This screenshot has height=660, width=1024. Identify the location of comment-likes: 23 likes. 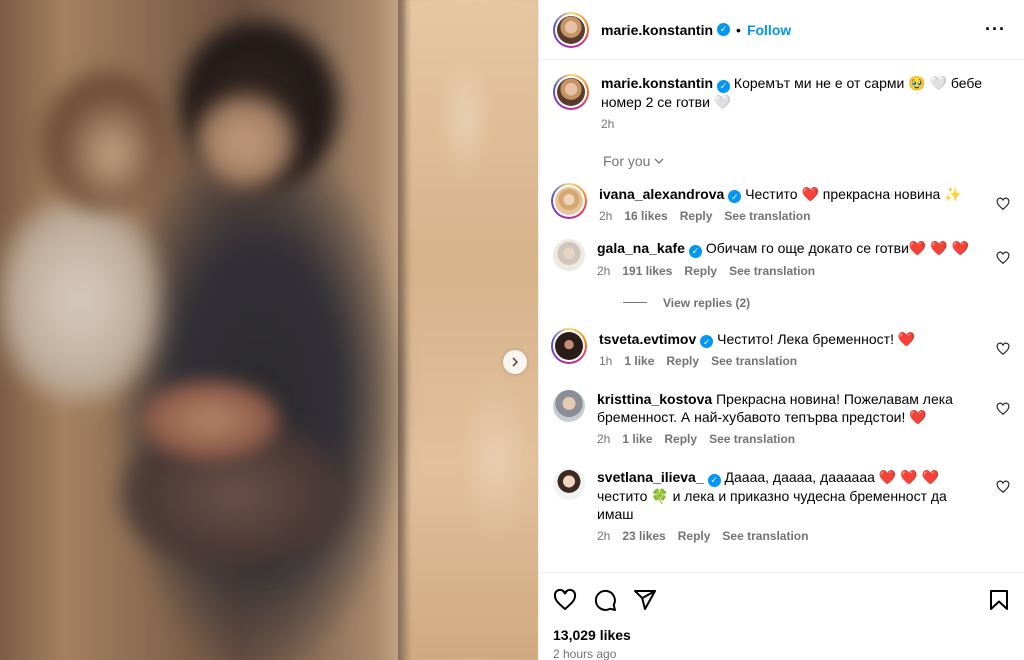
(643, 536).